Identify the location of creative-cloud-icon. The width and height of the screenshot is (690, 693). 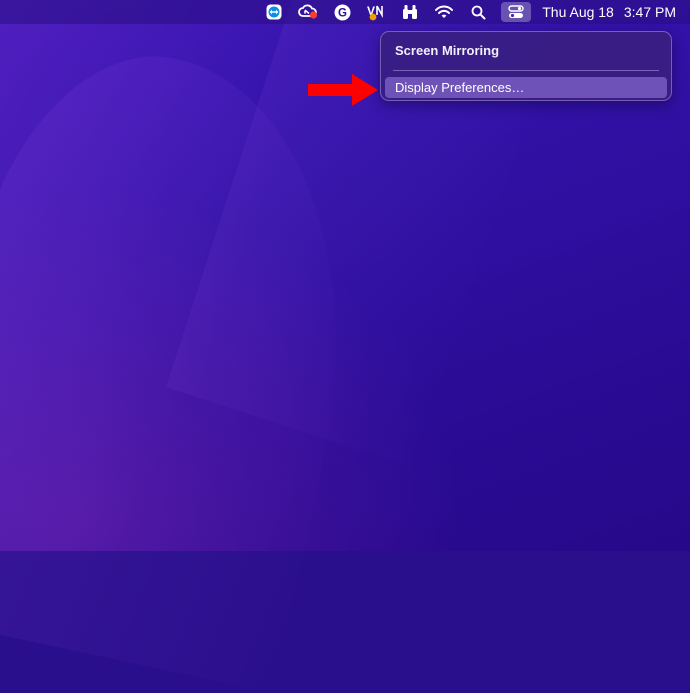
(308, 12).